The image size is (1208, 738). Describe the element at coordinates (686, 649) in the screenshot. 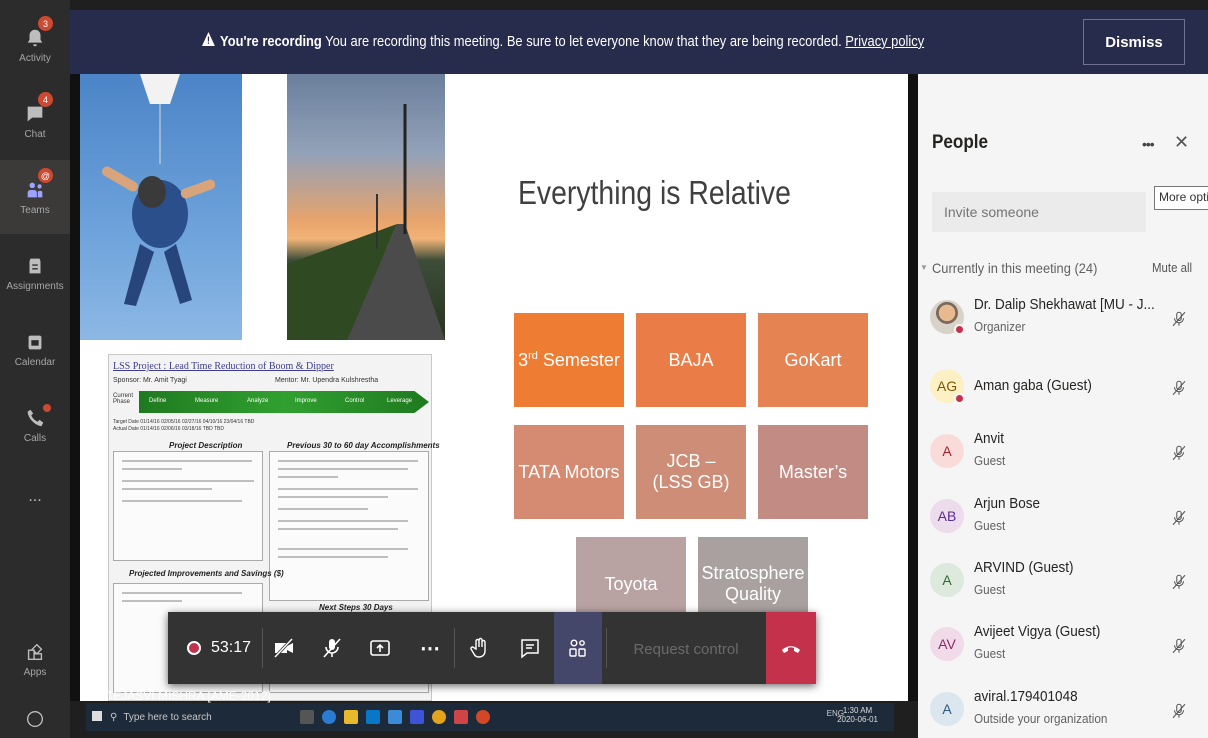

I see `request-control-button: Request control` at that location.